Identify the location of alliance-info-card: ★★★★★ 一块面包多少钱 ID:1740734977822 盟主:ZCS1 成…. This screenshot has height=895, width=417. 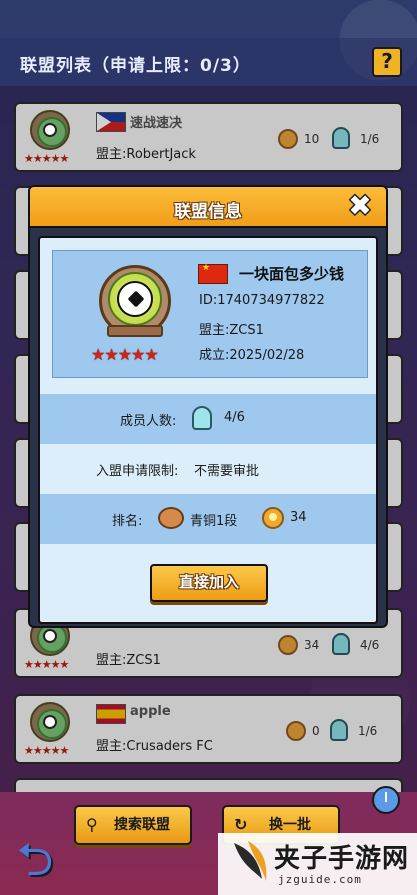
(210, 314).